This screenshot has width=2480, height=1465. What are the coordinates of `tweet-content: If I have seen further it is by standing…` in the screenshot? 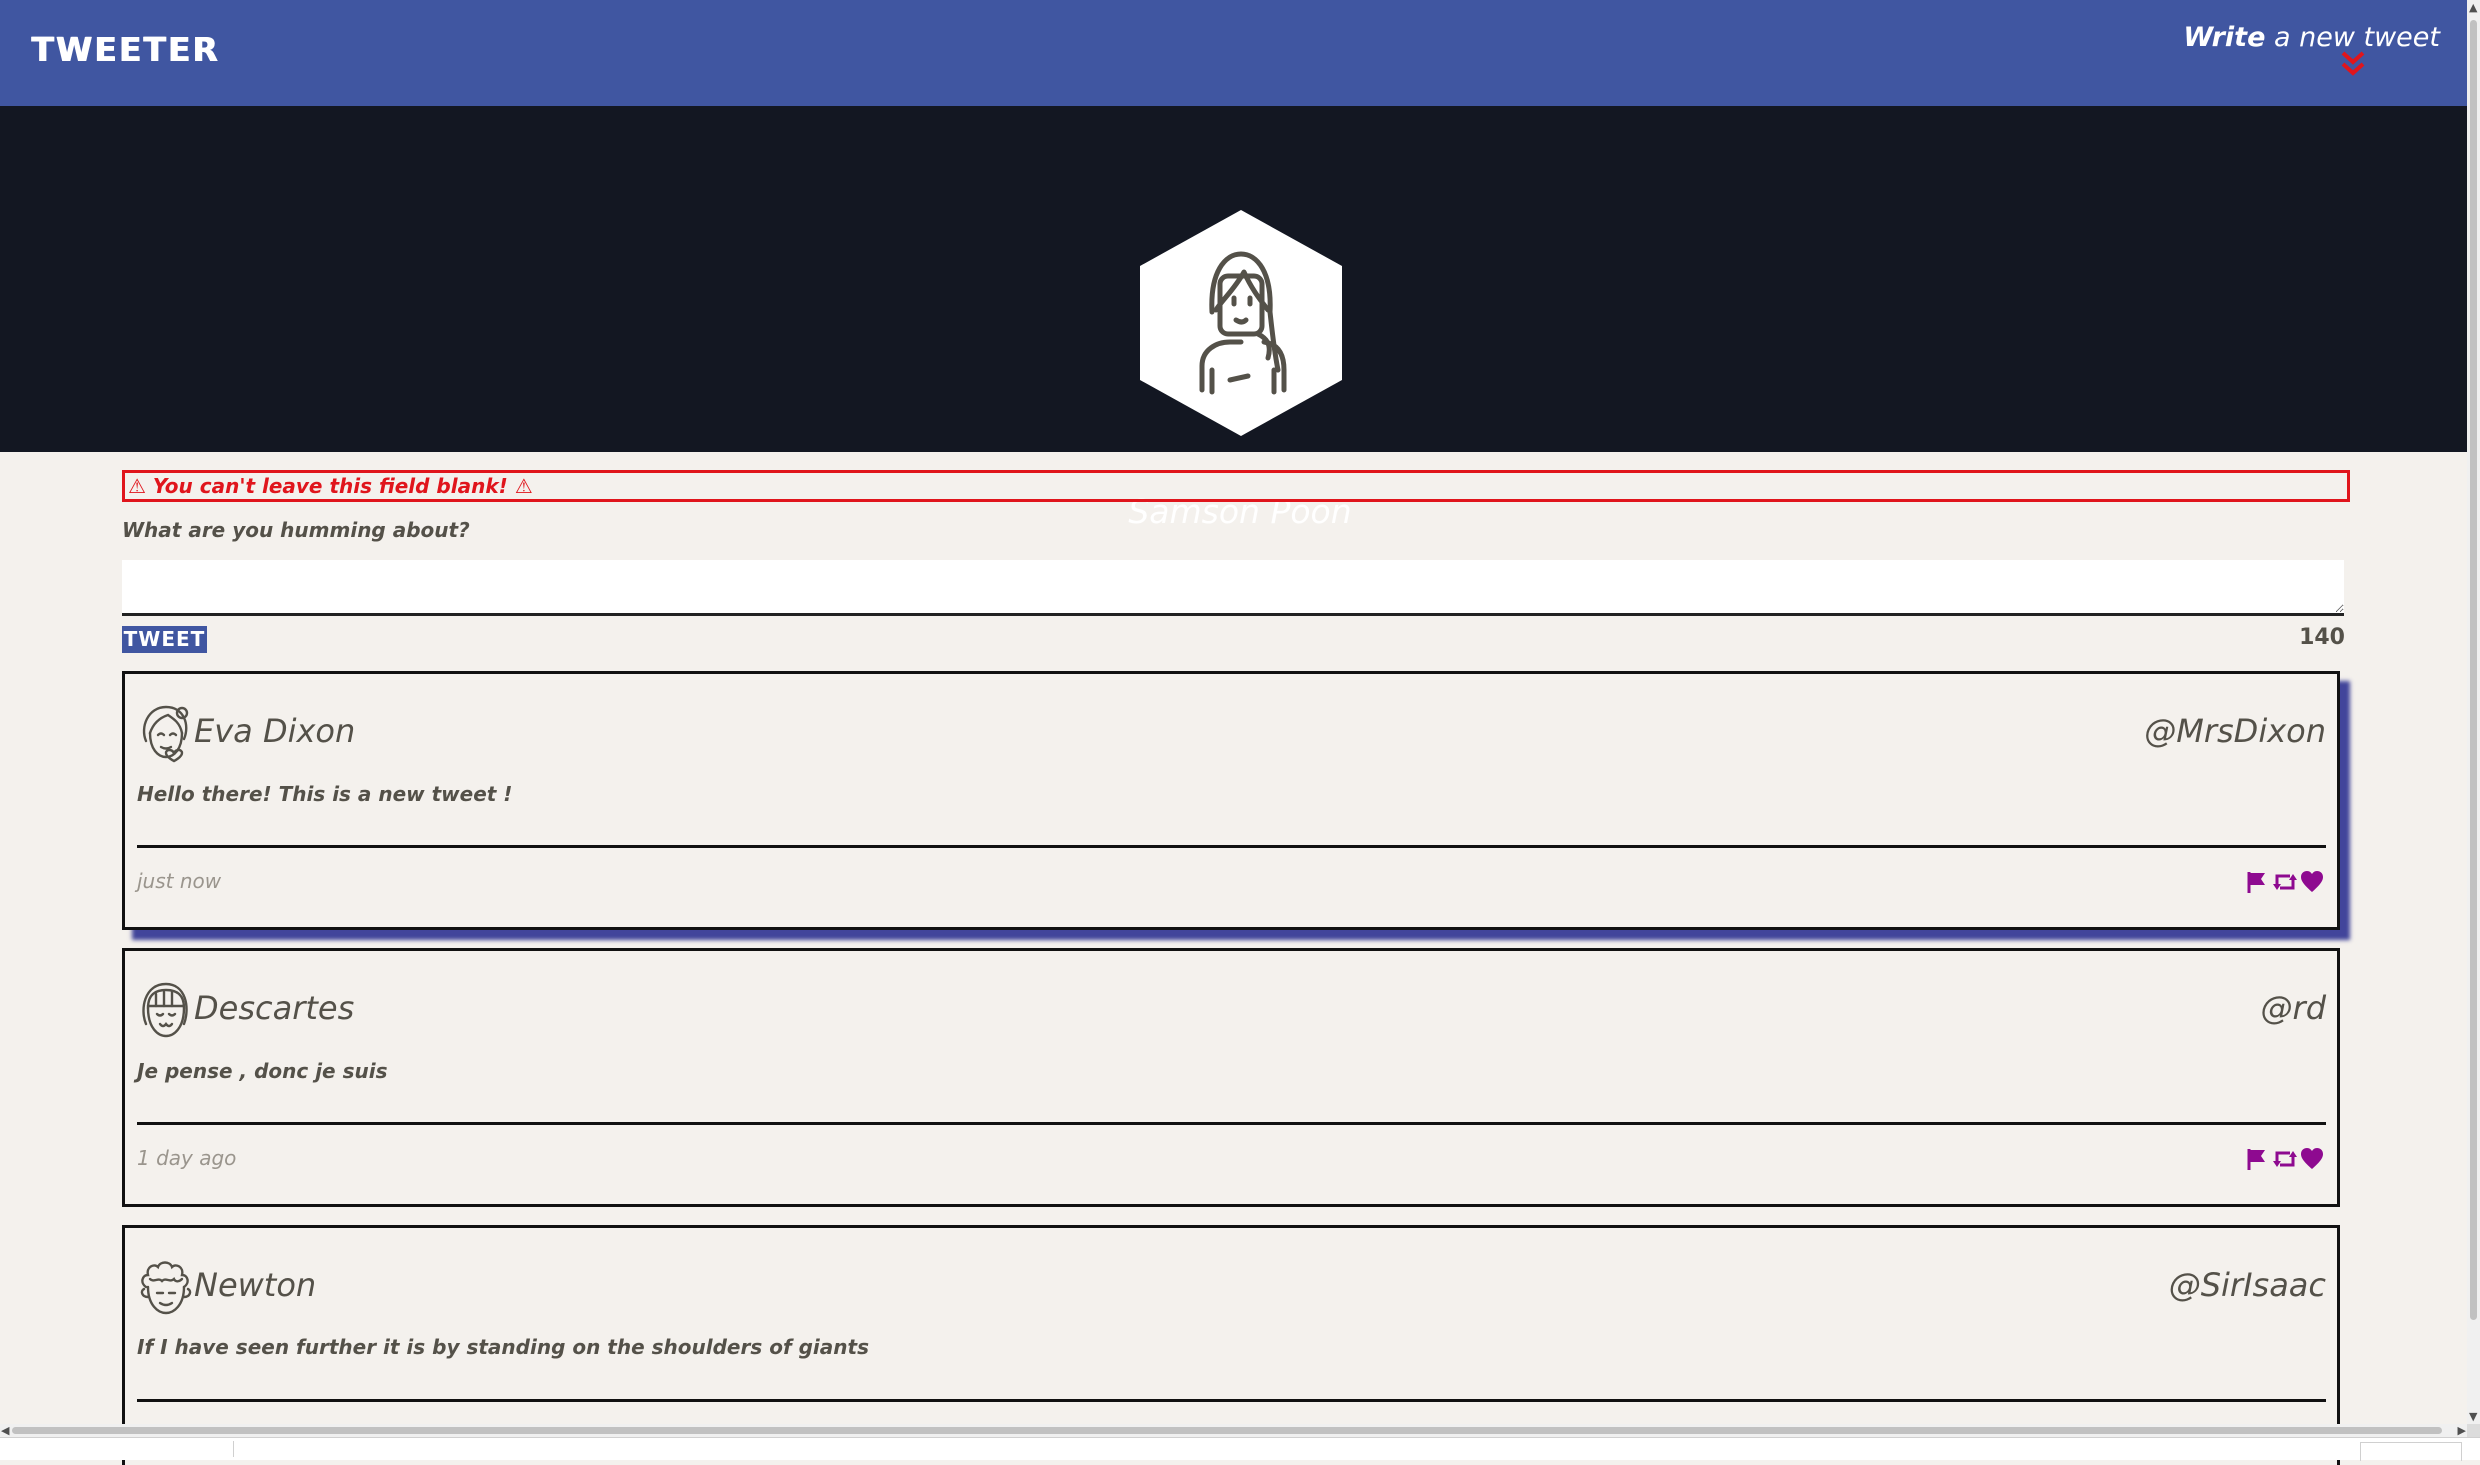 It's located at (503, 1347).